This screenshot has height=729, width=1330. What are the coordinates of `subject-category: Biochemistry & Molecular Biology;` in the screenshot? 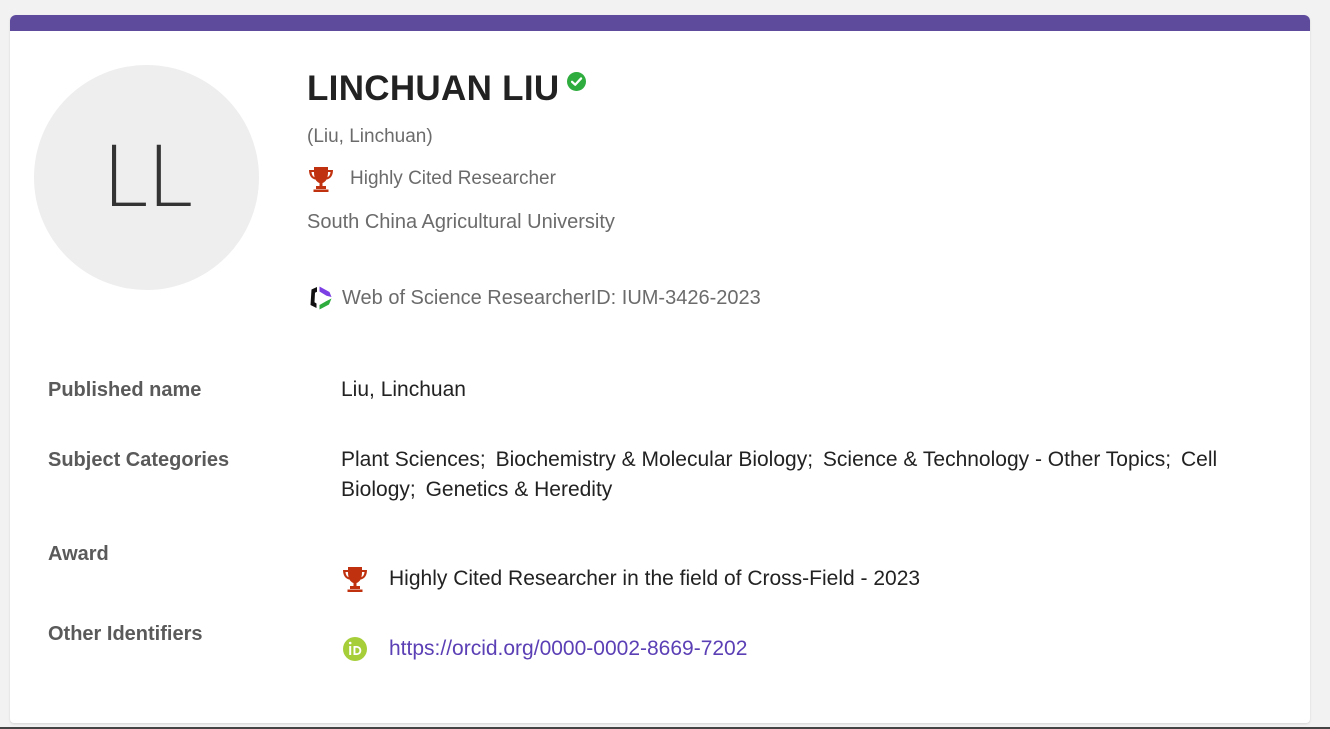 It's located at (654, 459).